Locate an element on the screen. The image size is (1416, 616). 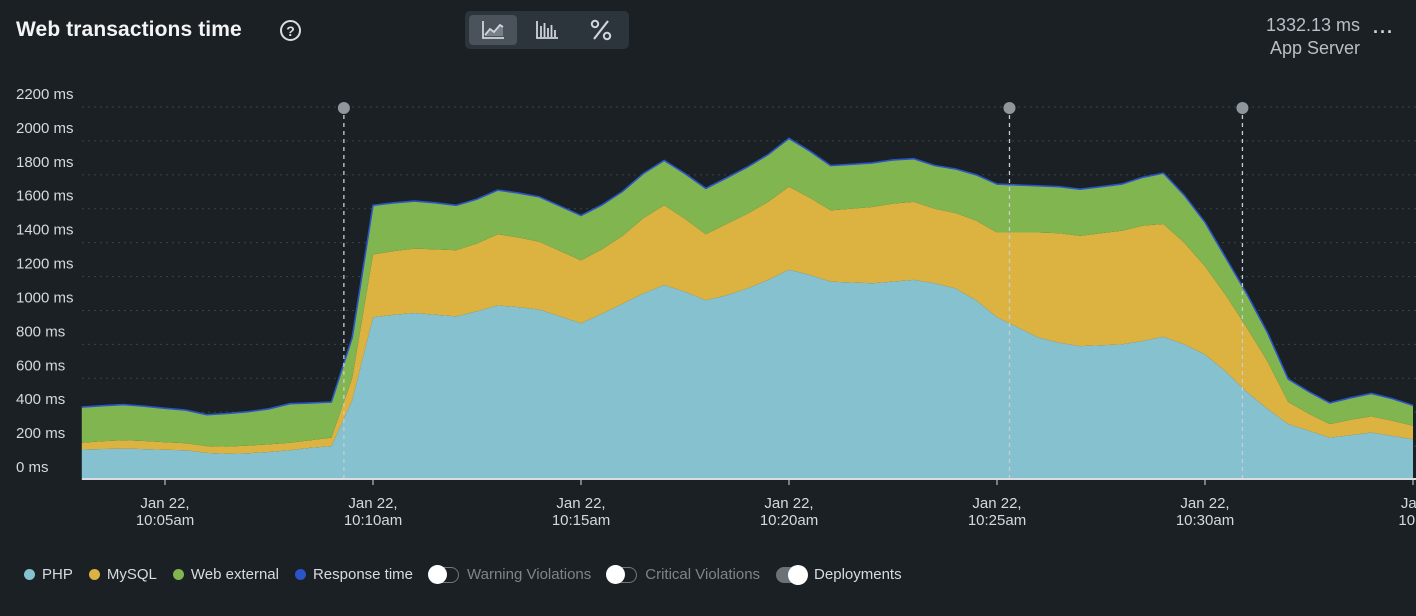
x-tick-label-time: 10:30am is located at coordinates (1205, 520).